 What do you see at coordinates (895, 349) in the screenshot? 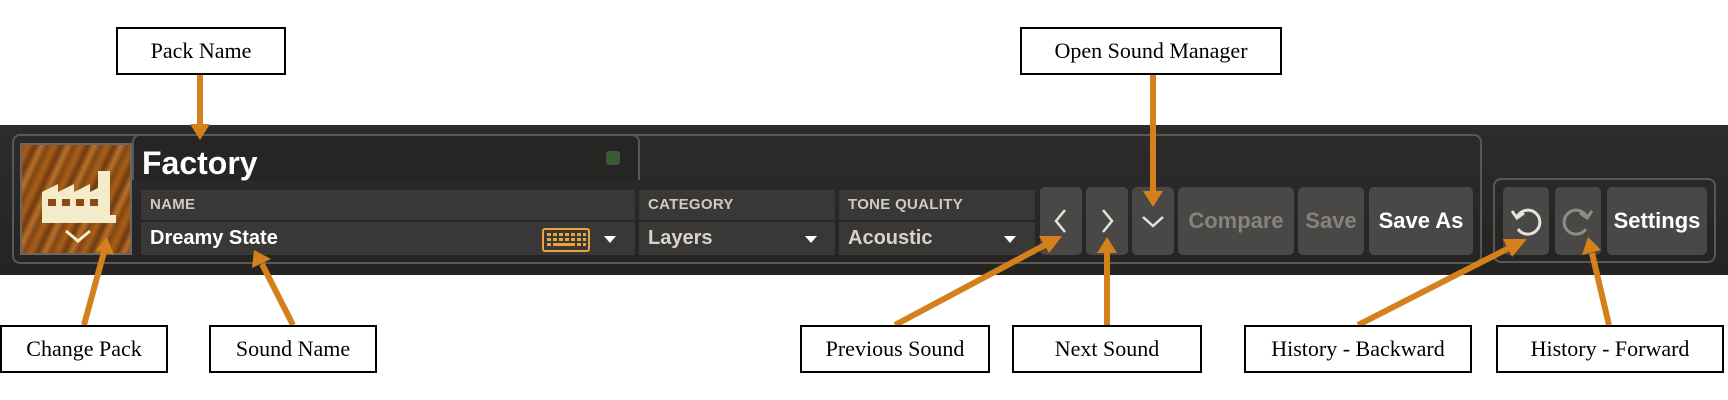
I see `callout-previous-sound: Previous Sound` at bounding box center [895, 349].